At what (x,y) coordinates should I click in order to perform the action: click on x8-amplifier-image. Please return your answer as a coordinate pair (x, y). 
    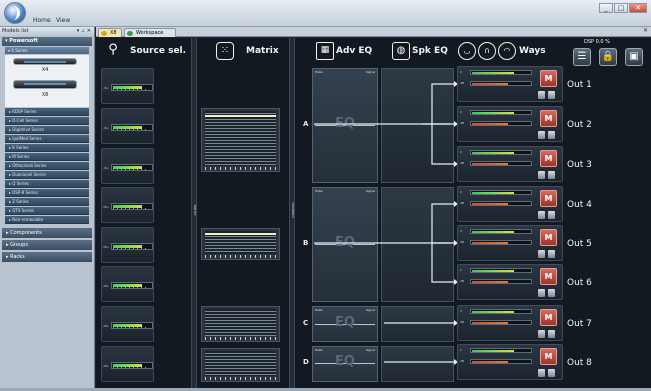
    Looking at the image, I should click on (45, 84).